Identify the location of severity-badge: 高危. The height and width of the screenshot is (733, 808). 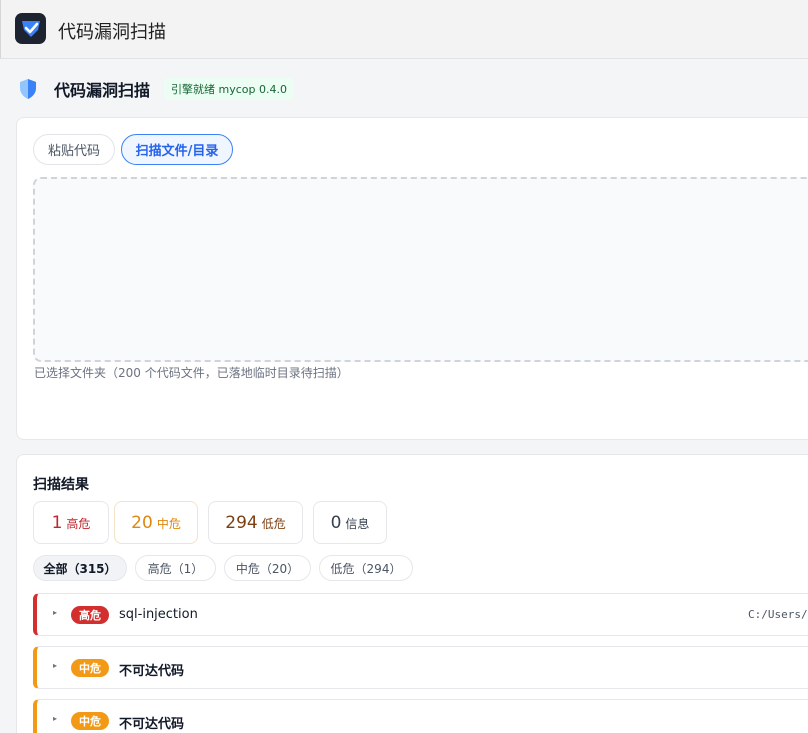
(90, 615).